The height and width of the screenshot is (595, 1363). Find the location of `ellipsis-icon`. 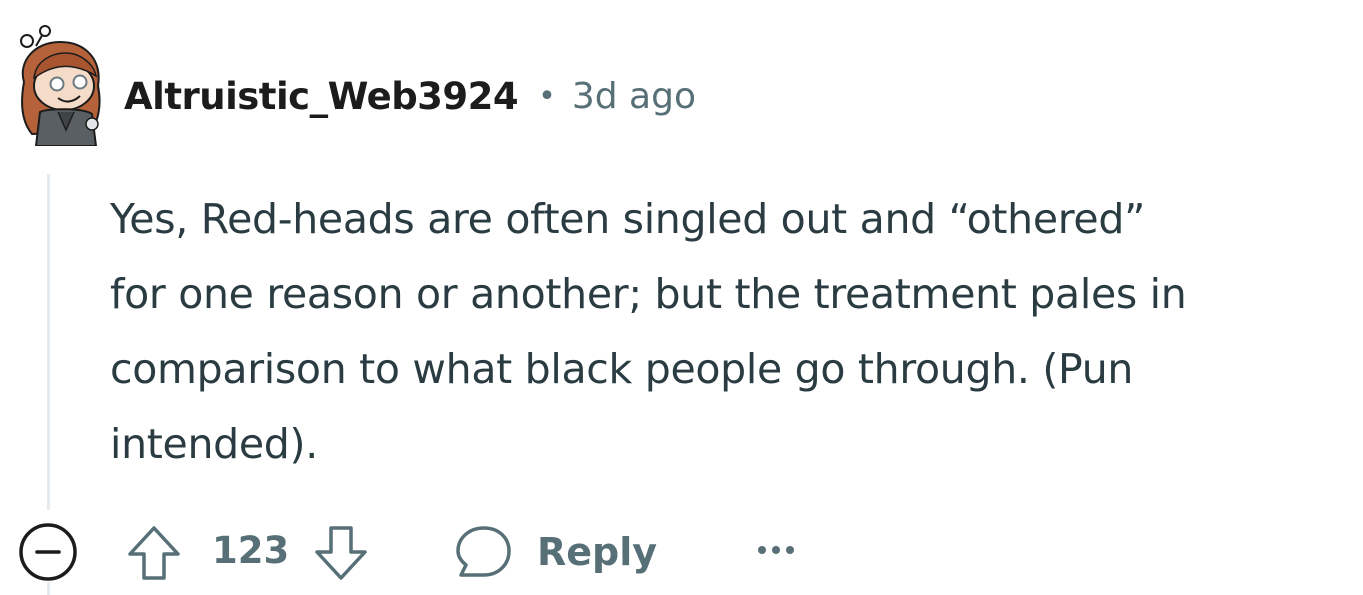

ellipsis-icon is located at coordinates (776, 550).